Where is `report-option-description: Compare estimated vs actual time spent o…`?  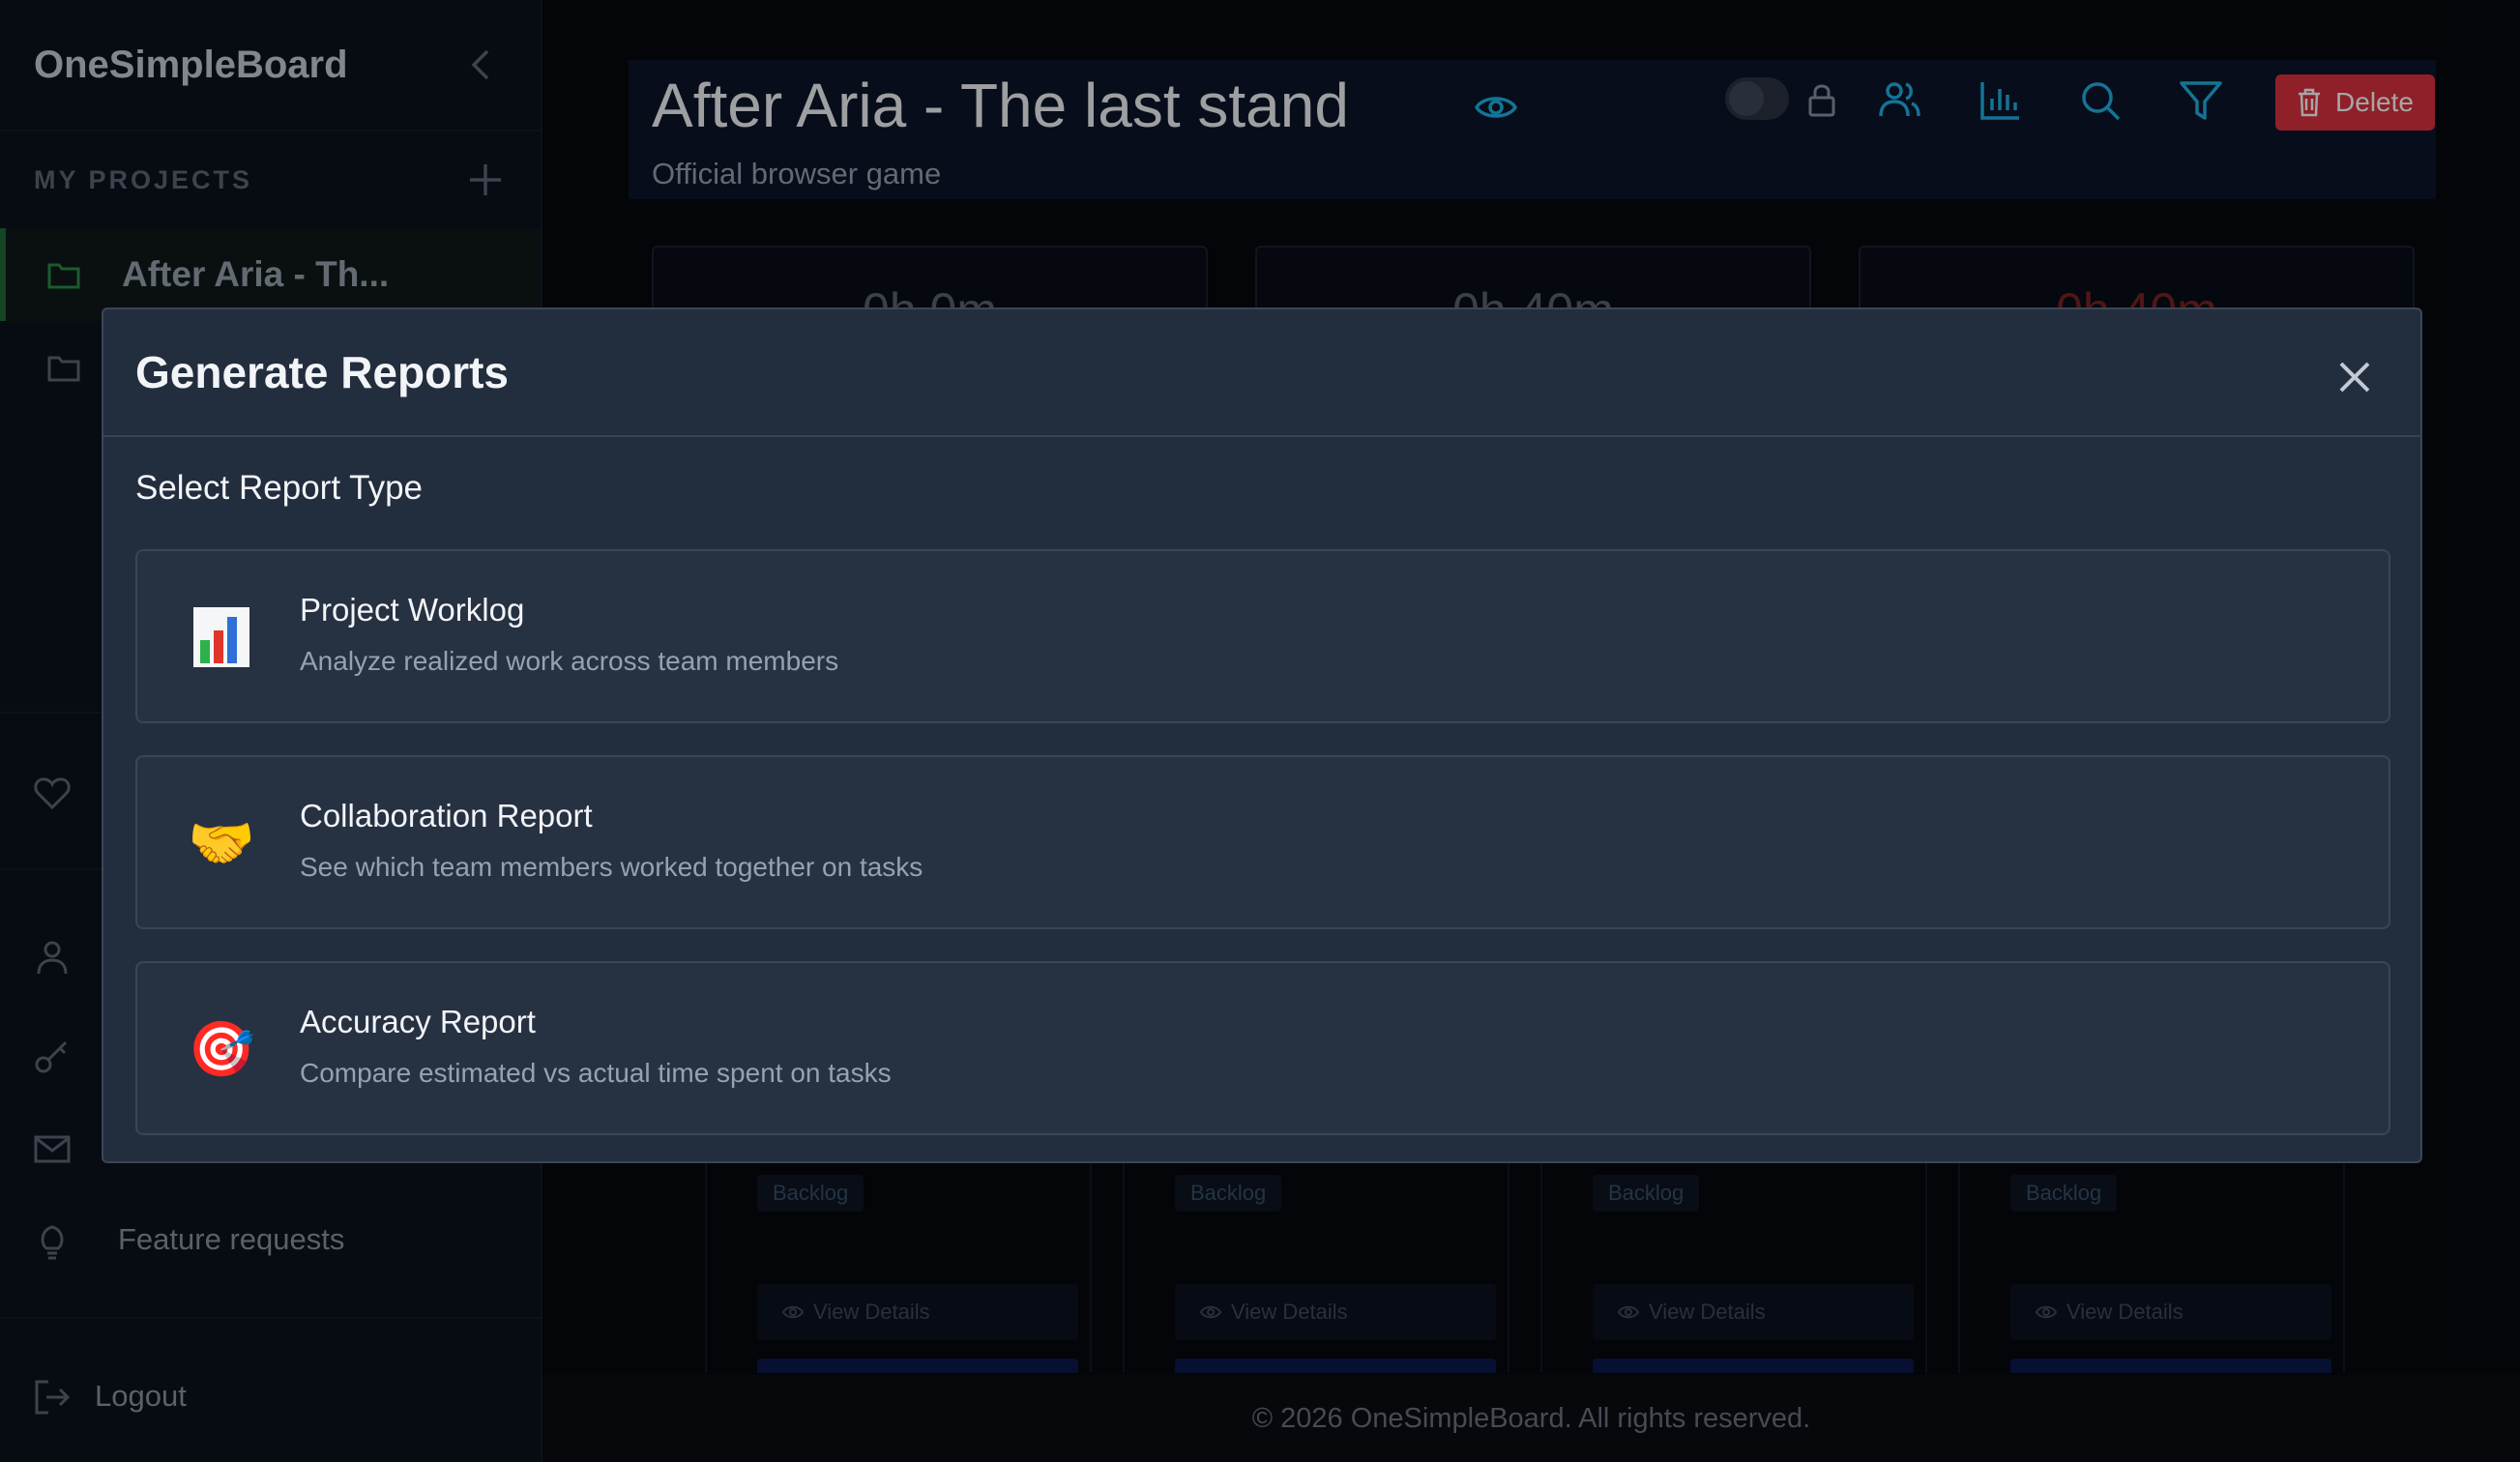
report-option-description: Compare estimated vs actual time spent o… is located at coordinates (596, 1073).